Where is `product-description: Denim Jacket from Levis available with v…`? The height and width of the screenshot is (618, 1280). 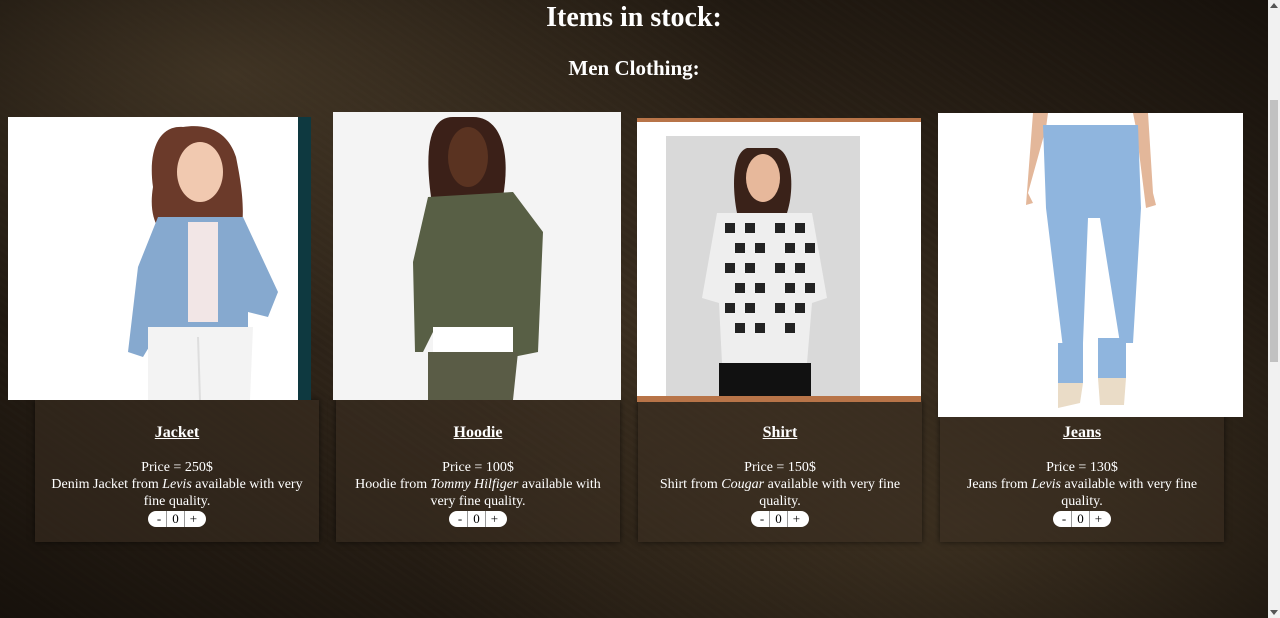 product-description: Denim Jacket from Levis available with v… is located at coordinates (177, 493).